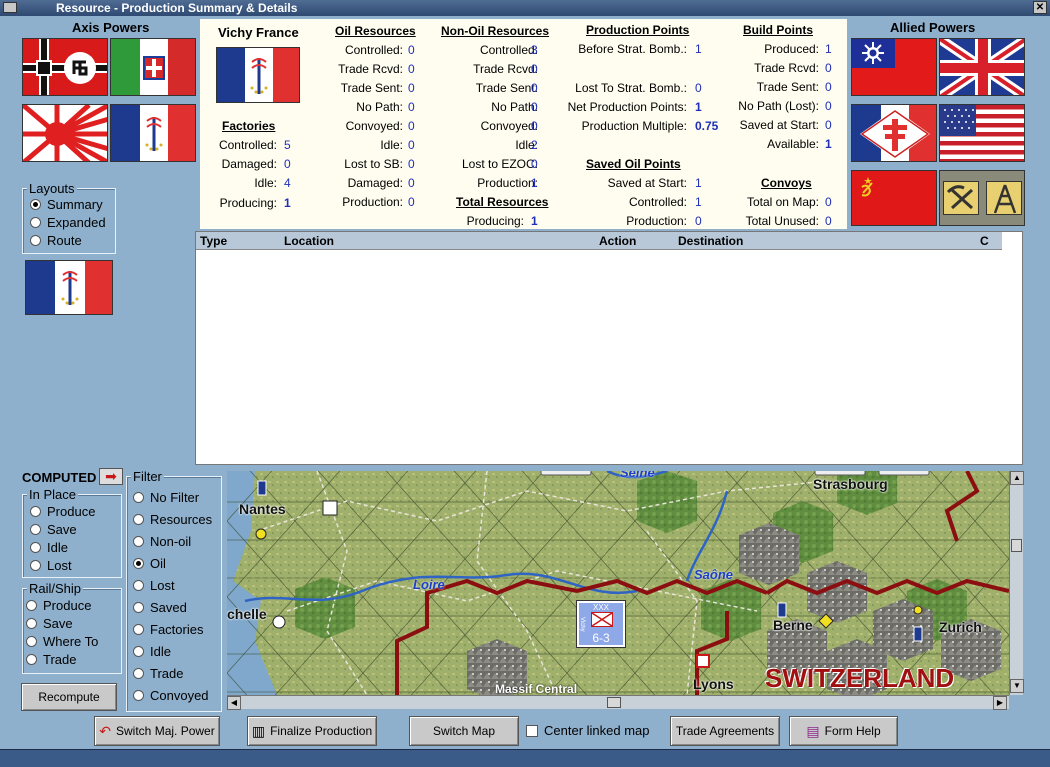 The image size is (1050, 767). What do you see at coordinates (793, 625) in the screenshot?
I see `city-berne: Berne` at bounding box center [793, 625].